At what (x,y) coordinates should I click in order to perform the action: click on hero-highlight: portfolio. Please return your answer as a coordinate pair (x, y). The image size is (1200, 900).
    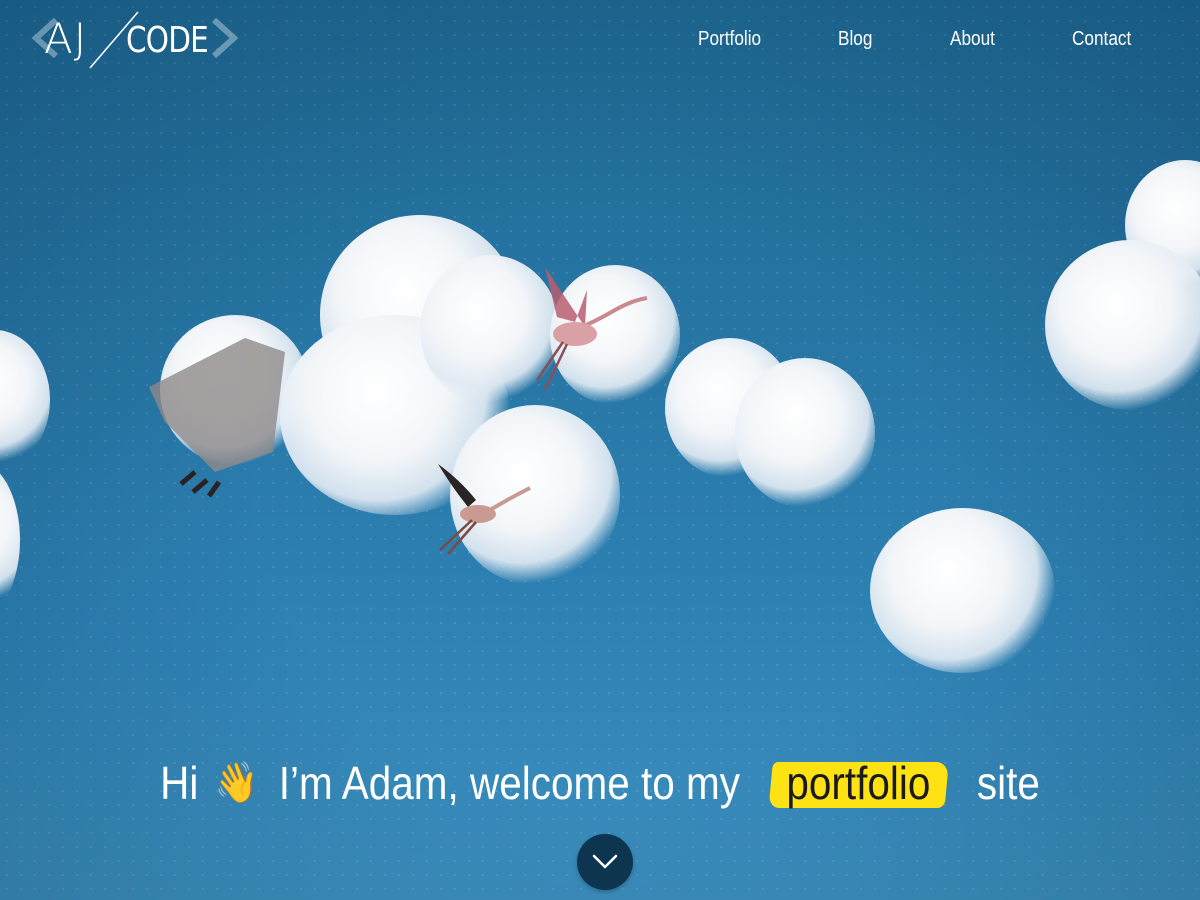
    Looking at the image, I should click on (859, 783).